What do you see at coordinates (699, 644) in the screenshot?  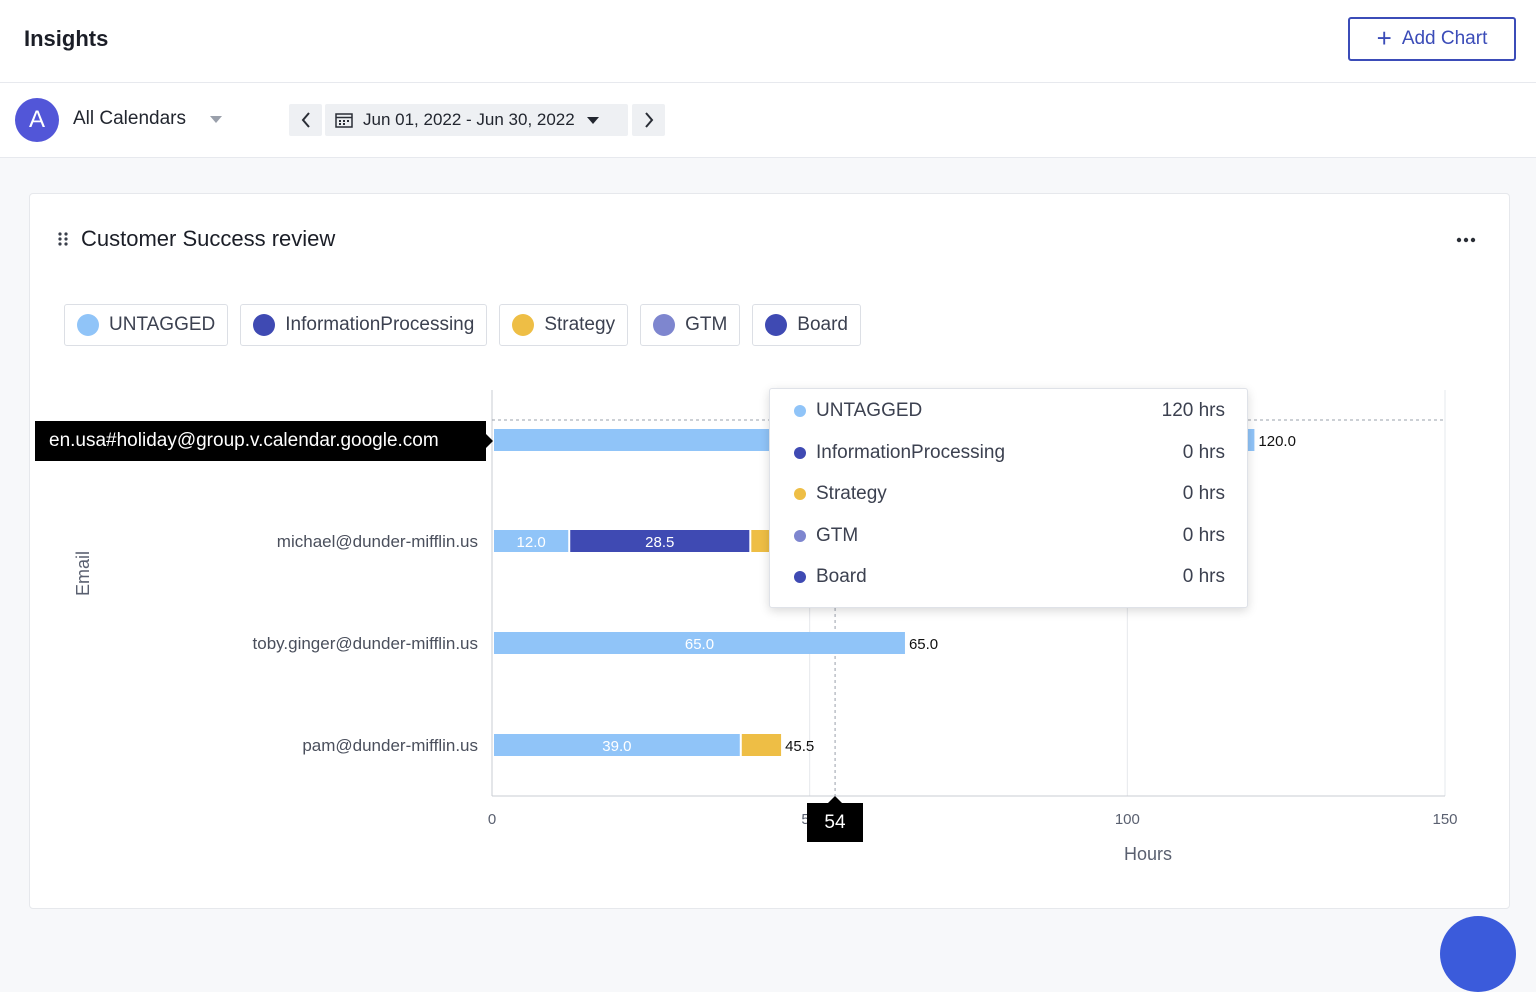 I see `bar-value-label: 65.0` at bounding box center [699, 644].